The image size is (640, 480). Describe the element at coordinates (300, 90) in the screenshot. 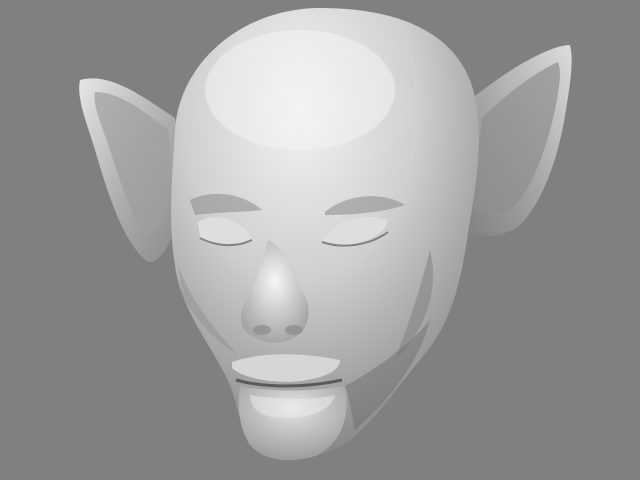

I see `forehead-highlight` at that location.